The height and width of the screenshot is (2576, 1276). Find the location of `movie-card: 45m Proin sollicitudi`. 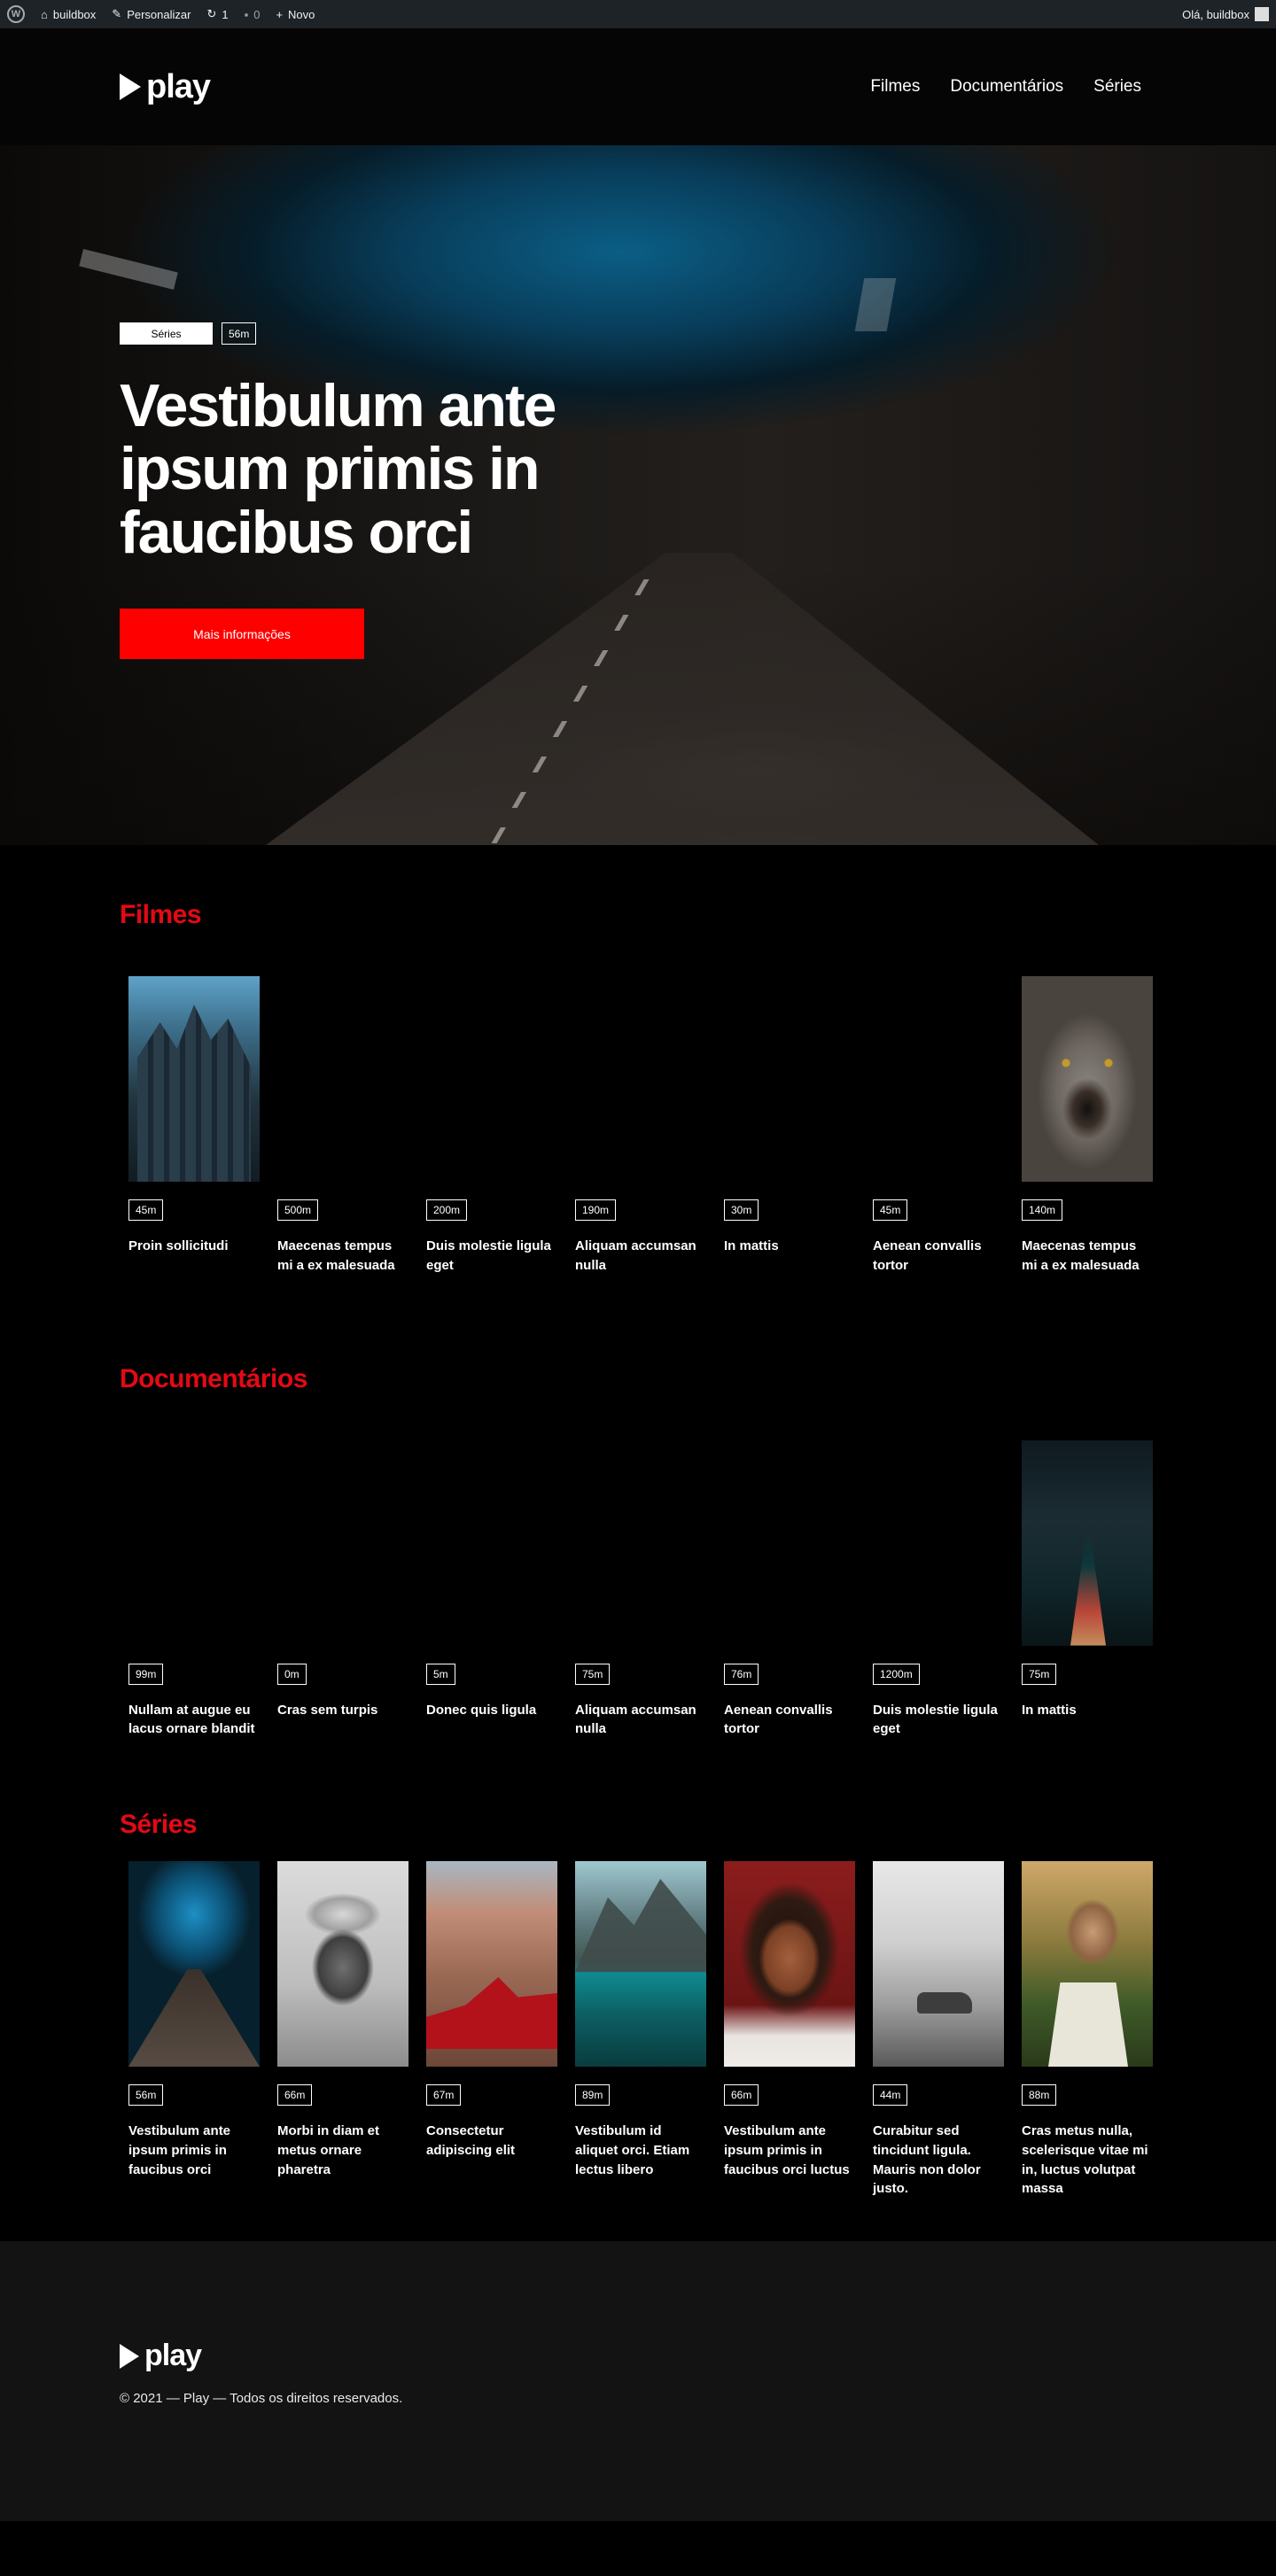

movie-card: 45m Proin sollicitudi is located at coordinates (194, 1126).